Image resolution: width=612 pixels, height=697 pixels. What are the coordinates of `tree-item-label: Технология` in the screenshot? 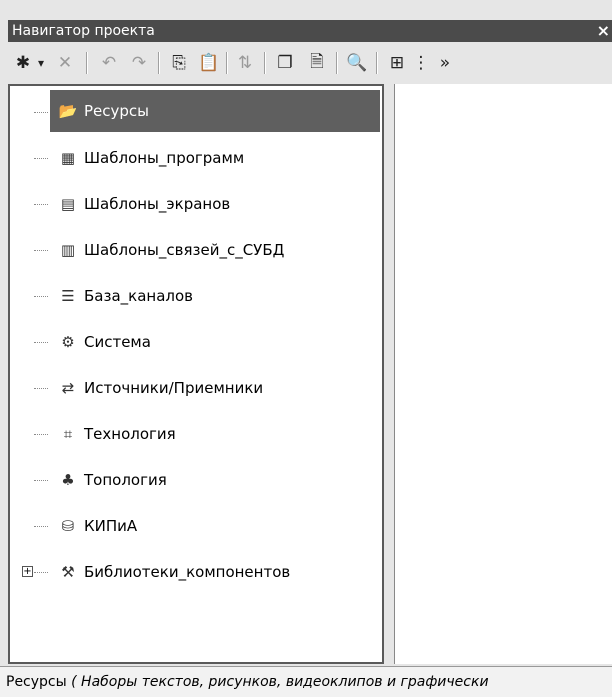 It's located at (130, 434).